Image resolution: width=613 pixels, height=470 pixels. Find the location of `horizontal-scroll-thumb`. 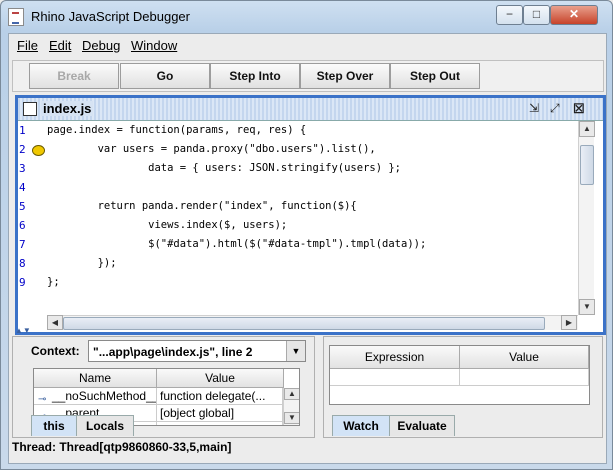

horizontal-scroll-thumb is located at coordinates (304, 323).